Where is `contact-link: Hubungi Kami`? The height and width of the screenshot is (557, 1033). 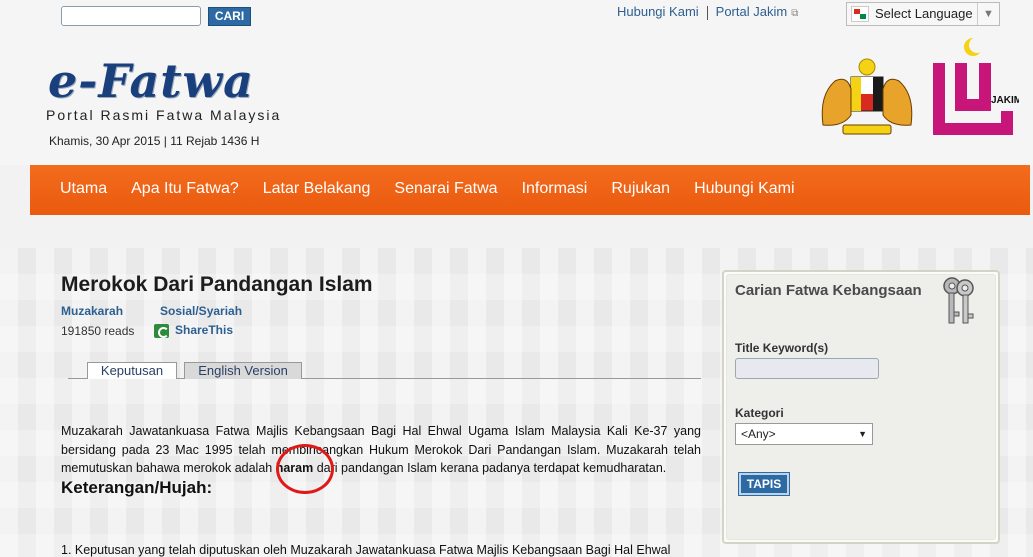
contact-link: Hubungi Kami is located at coordinates (658, 11).